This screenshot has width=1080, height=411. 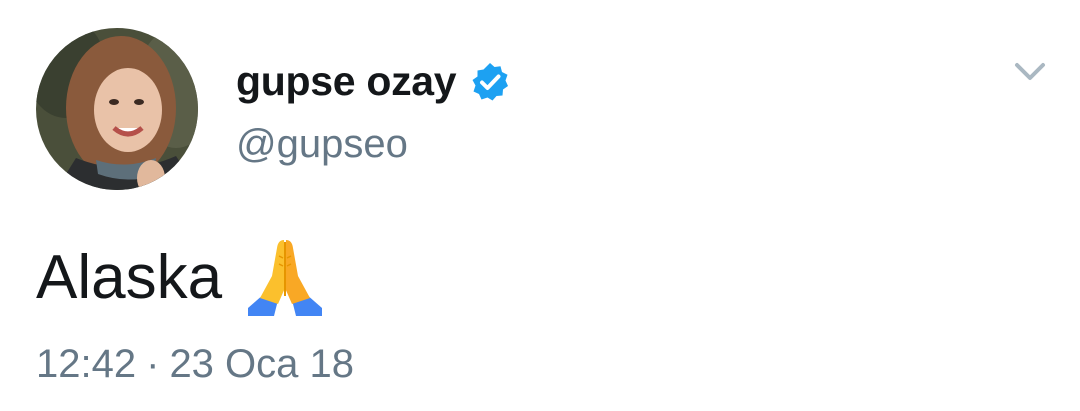 I want to click on tweet-time: 12:42, so click(x=86, y=364).